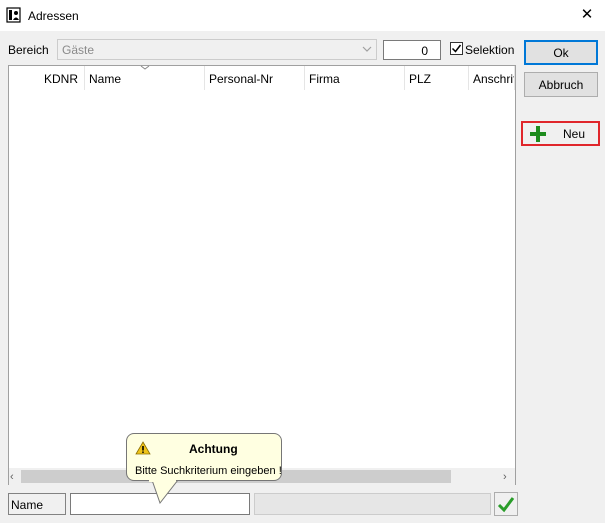 This screenshot has width=605, height=523. Describe the element at coordinates (255, 78) in the screenshot. I see `column-header-personal-nr: Personal-Nr` at that location.